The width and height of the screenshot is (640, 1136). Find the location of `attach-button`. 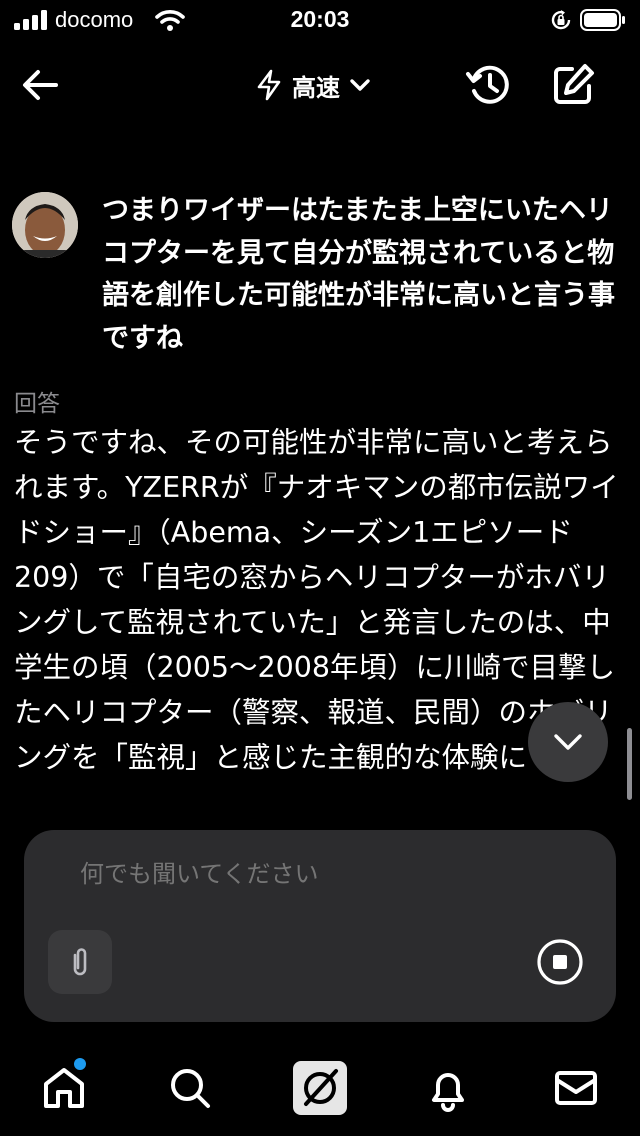

attach-button is located at coordinates (80, 962).